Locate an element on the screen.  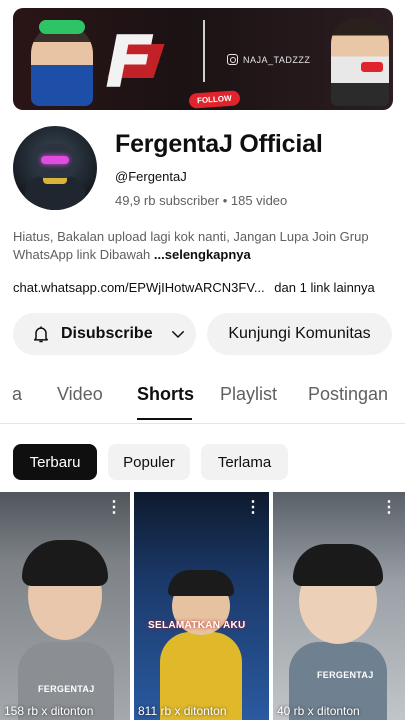
short-2-views: 811 rb x ditonton is located at coordinates (182, 711).